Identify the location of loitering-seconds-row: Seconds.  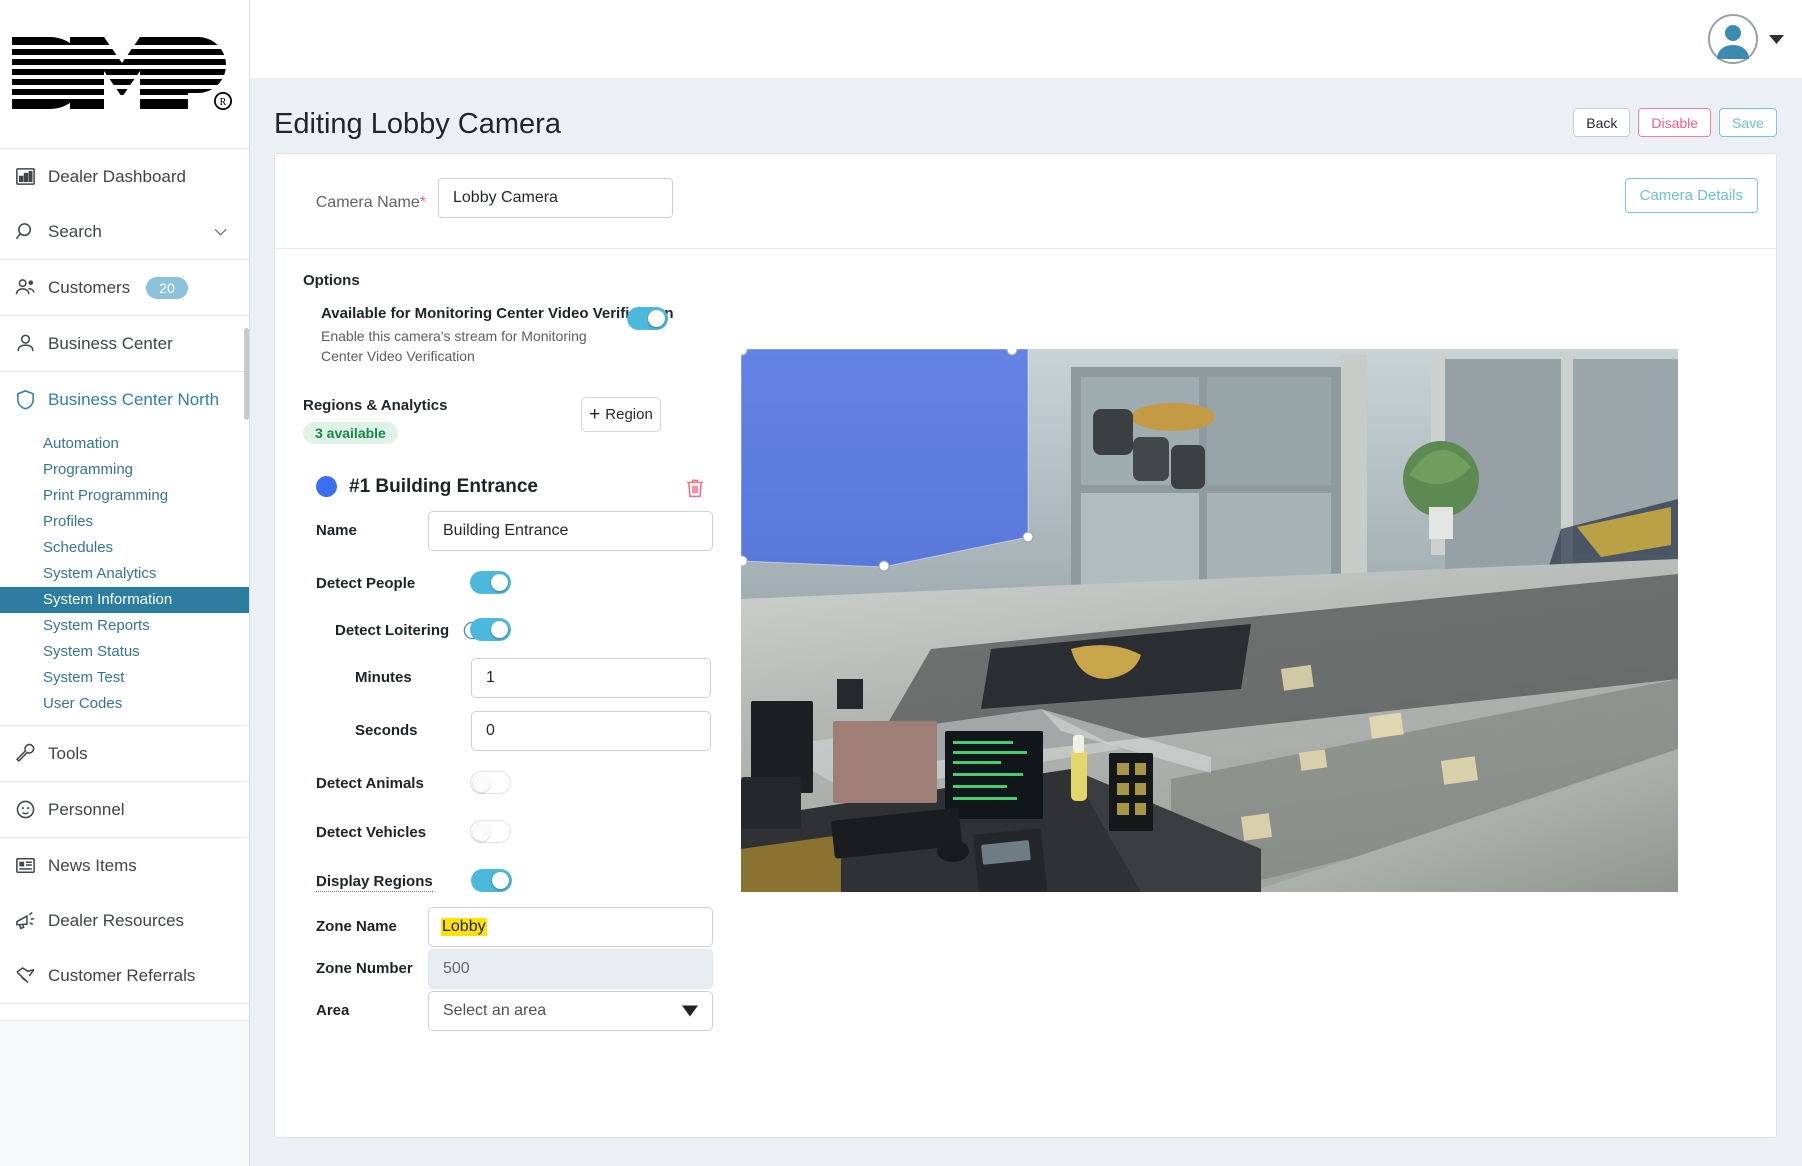
(516, 730).